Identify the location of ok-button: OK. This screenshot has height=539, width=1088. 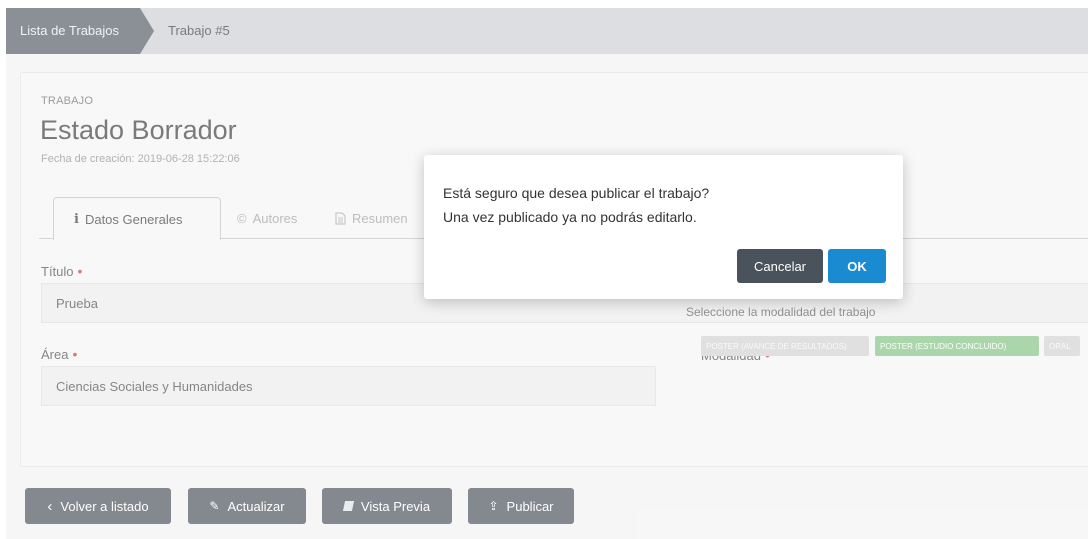
(857, 266).